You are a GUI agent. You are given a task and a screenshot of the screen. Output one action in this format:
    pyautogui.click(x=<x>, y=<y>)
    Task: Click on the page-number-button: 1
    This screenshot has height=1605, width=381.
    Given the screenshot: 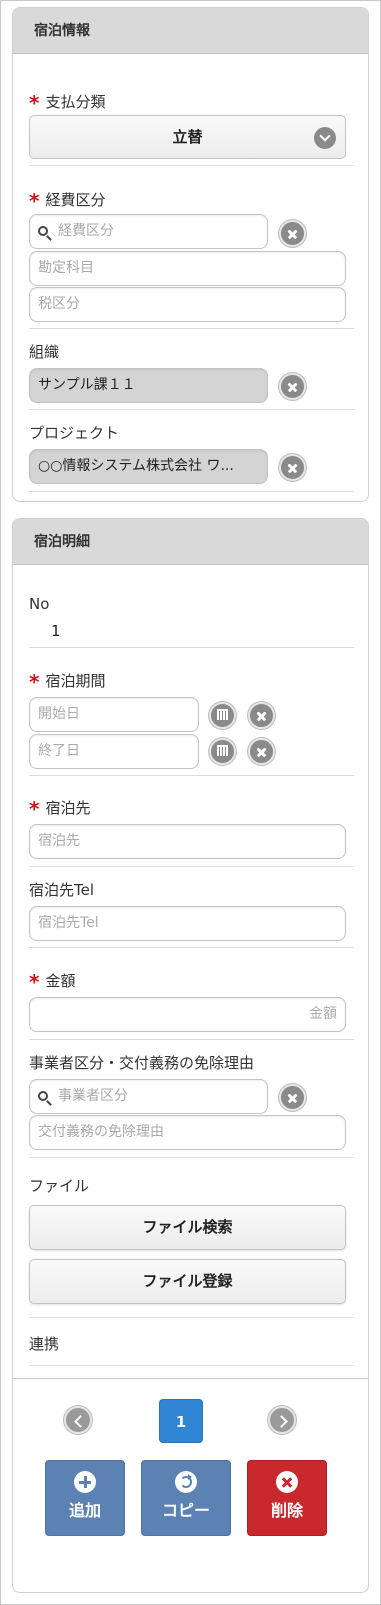 What is the action you would take?
    pyautogui.click(x=181, y=1421)
    